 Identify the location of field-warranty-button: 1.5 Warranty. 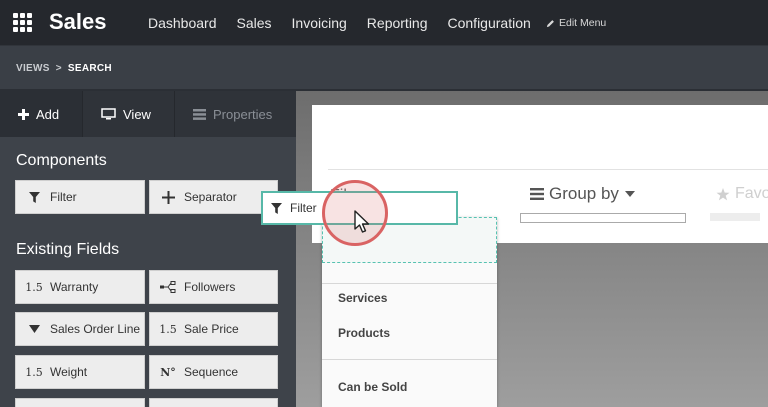
(80, 287).